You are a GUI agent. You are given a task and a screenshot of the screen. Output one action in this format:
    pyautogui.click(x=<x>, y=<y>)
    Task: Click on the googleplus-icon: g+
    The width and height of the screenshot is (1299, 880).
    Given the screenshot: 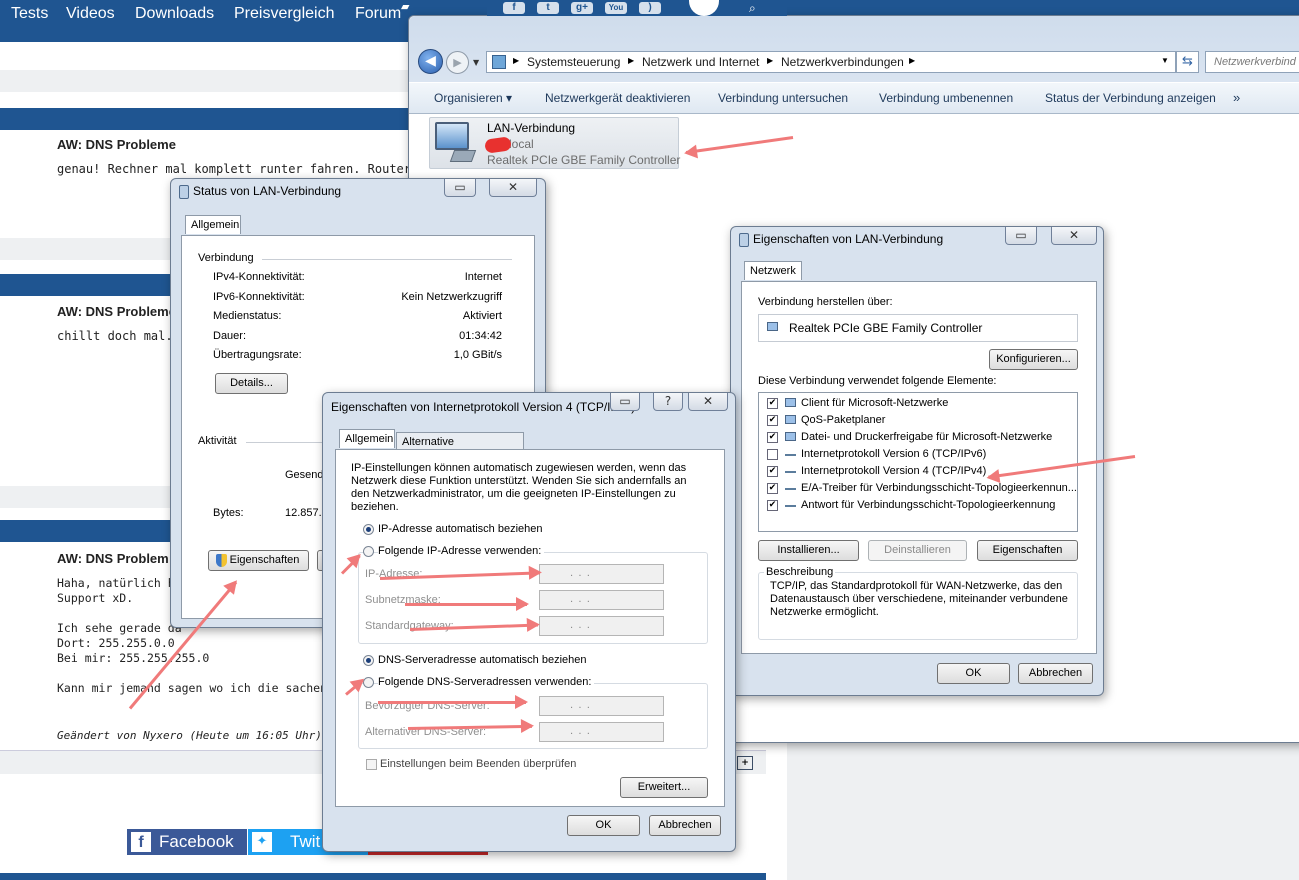 What is the action you would take?
    pyautogui.click(x=582, y=8)
    